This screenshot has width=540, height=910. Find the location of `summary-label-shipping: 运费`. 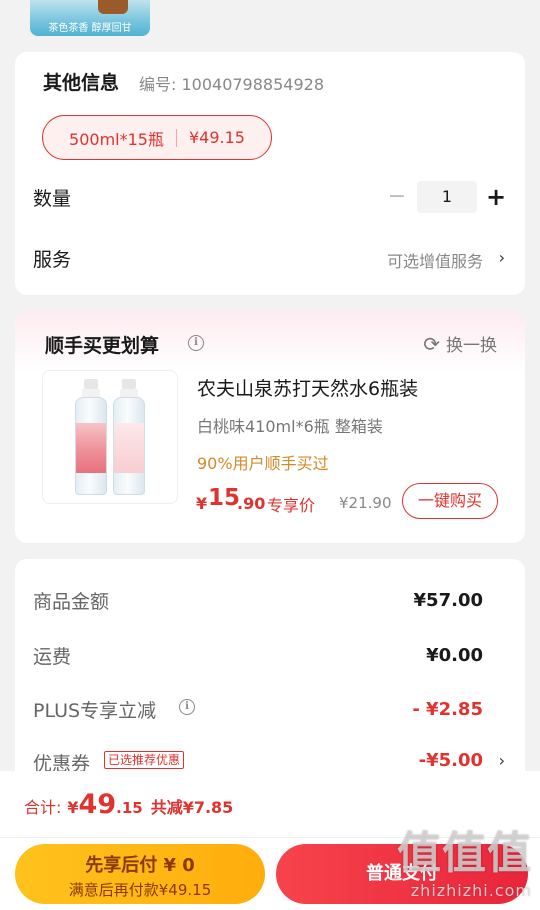

summary-label-shipping: 运费 is located at coordinates (52, 657).